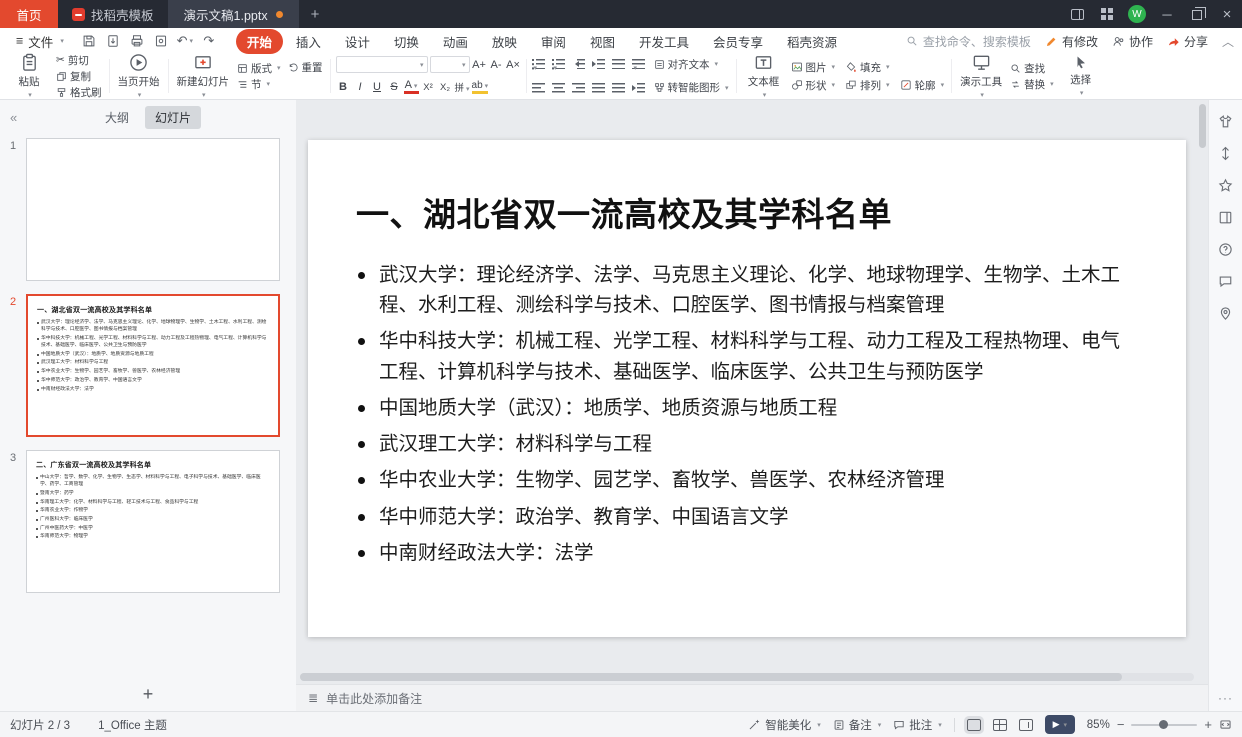 This screenshot has height=737, width=1242. Describe the element at coordinates (185, 41) in the screenshot. I see `undo-button: ↶` at that location.